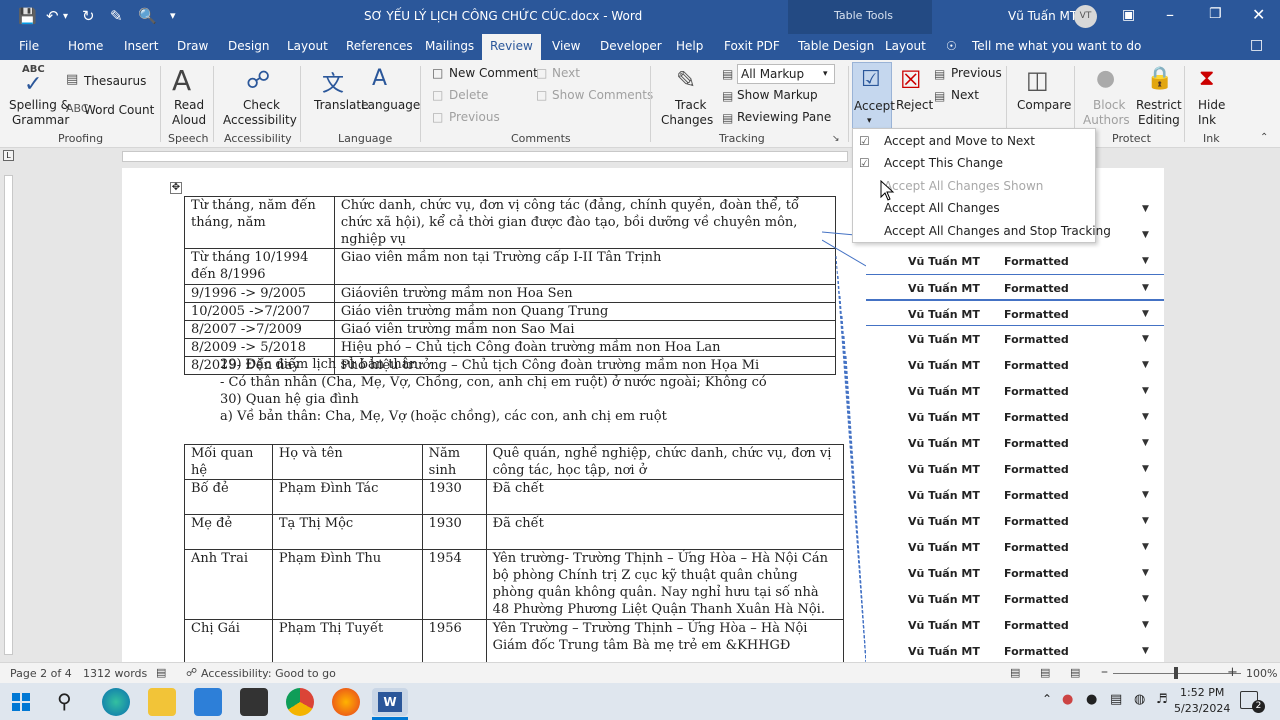 The height and width of the screenshot is (720, 1280). What do you see at coordinates (997, 231) in the screenshot?
I see `menu-accept-all-and-stop-tracking: Accept All Changes and Stop Tracking` at bounding box center [997, 231].